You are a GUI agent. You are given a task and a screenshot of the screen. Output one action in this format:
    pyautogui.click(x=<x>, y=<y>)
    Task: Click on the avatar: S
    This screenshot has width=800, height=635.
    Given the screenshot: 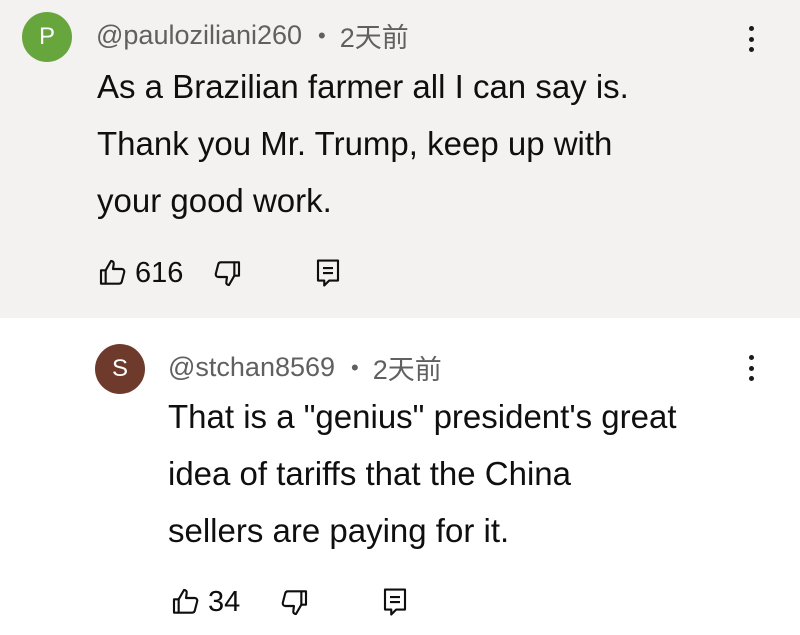 What is the action you would take?
    pyautogui.click(x=120, y=369)
    